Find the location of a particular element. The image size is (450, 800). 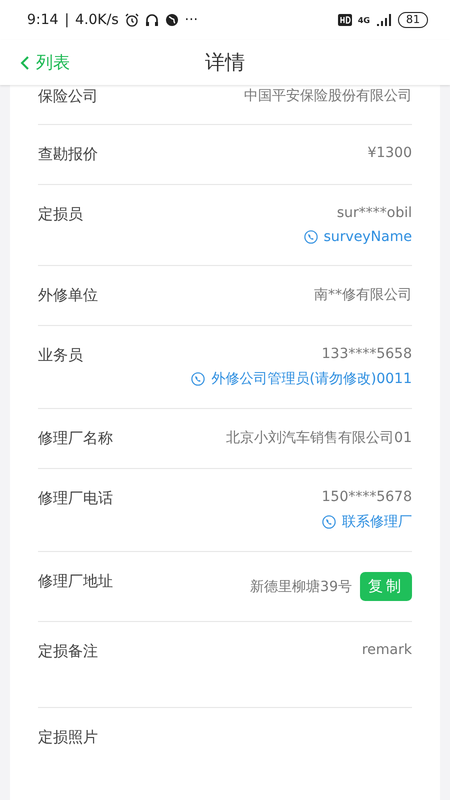

page-title: 详情 is located at coordinates (225, 62).